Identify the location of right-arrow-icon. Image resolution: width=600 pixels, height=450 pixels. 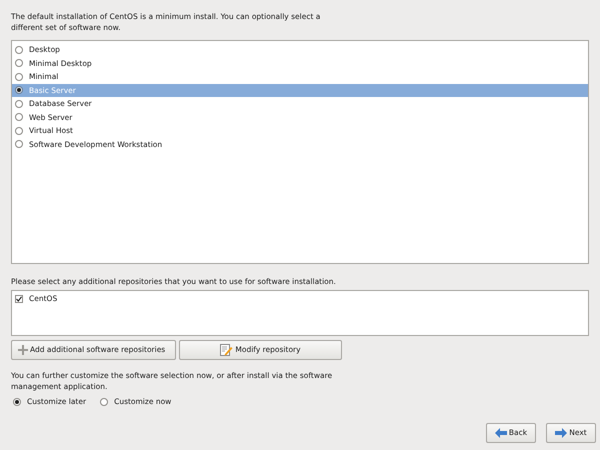
(561, 433).